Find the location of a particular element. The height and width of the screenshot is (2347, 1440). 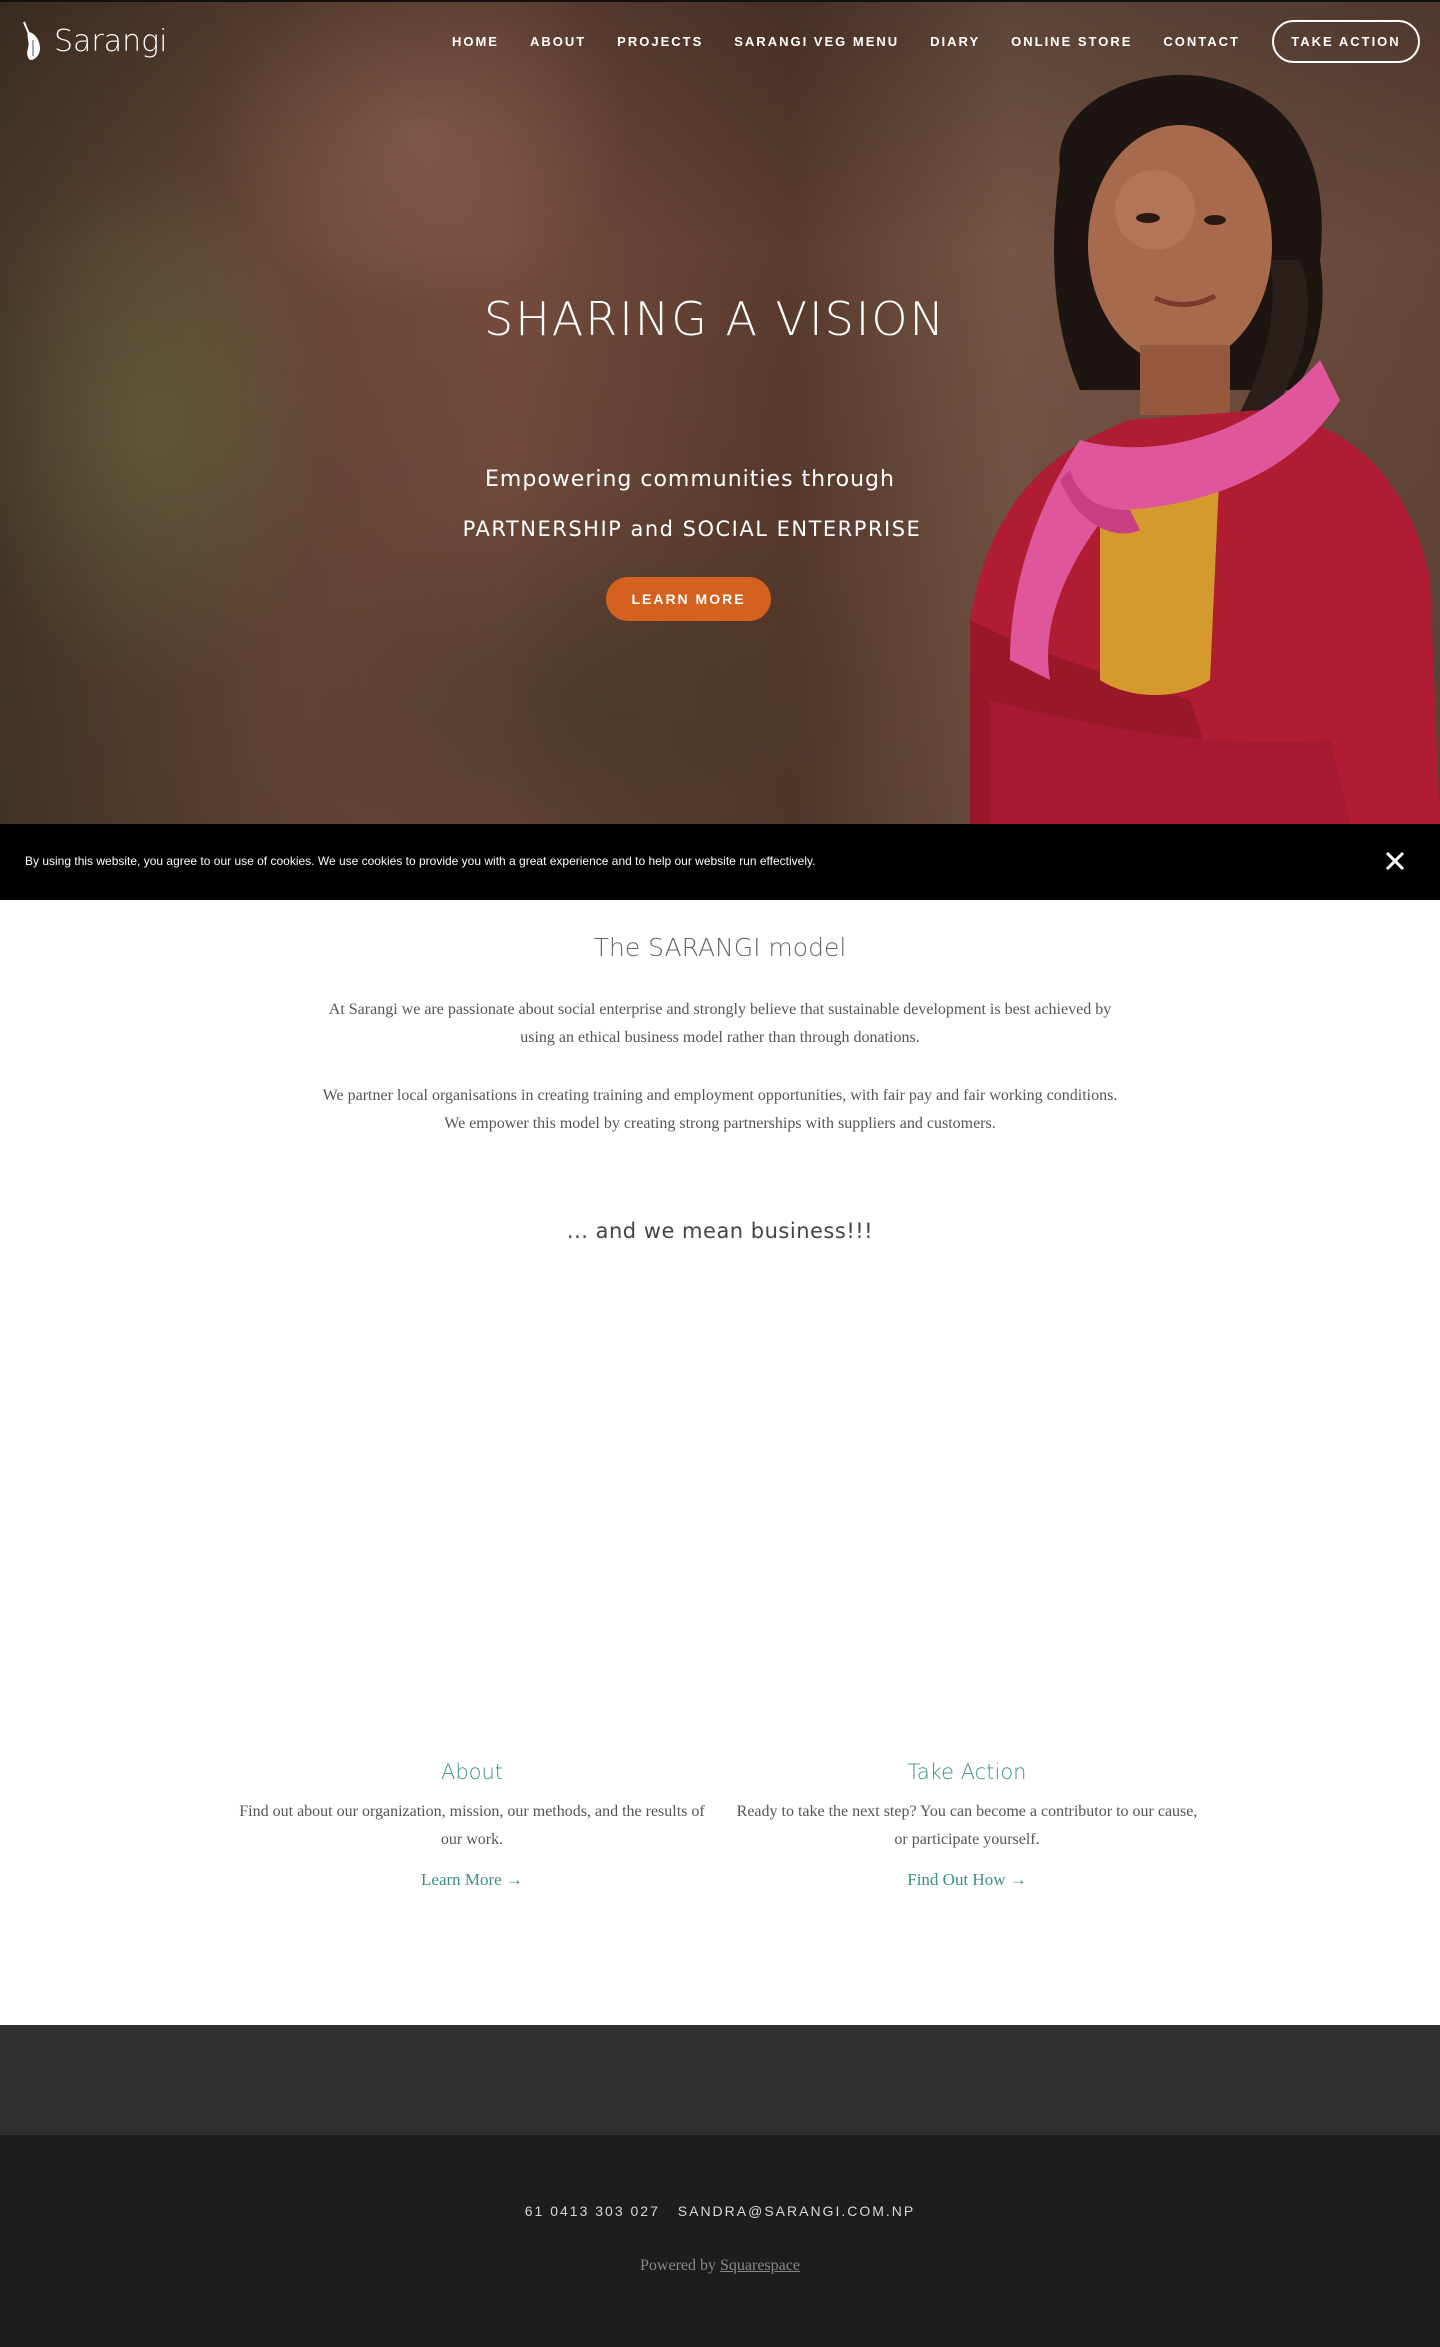

powered-by: Powered by Squarespace is located at coordinates (720, 2266).